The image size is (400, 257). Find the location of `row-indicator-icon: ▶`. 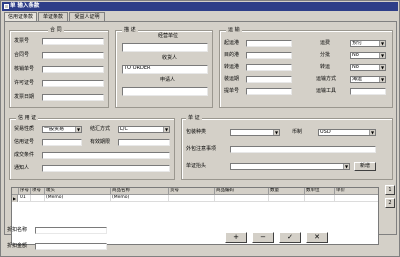

row-indicator-icon: ▶ is located at coordinates (15, 198).